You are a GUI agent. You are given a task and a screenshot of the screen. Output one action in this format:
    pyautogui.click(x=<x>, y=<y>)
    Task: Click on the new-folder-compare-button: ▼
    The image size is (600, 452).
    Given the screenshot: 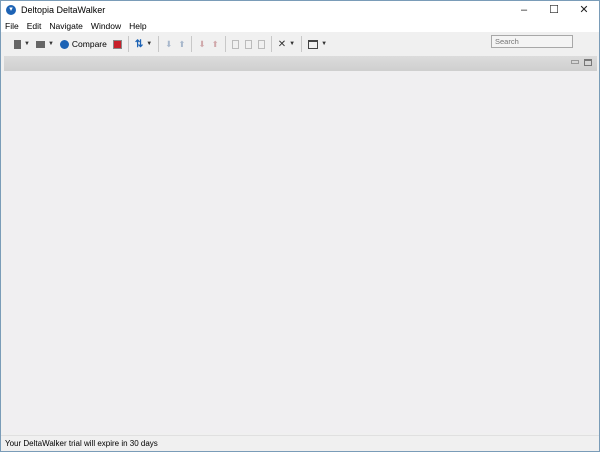 What is the action you would take?
    pyautogui.click(x=45, y=44)
    